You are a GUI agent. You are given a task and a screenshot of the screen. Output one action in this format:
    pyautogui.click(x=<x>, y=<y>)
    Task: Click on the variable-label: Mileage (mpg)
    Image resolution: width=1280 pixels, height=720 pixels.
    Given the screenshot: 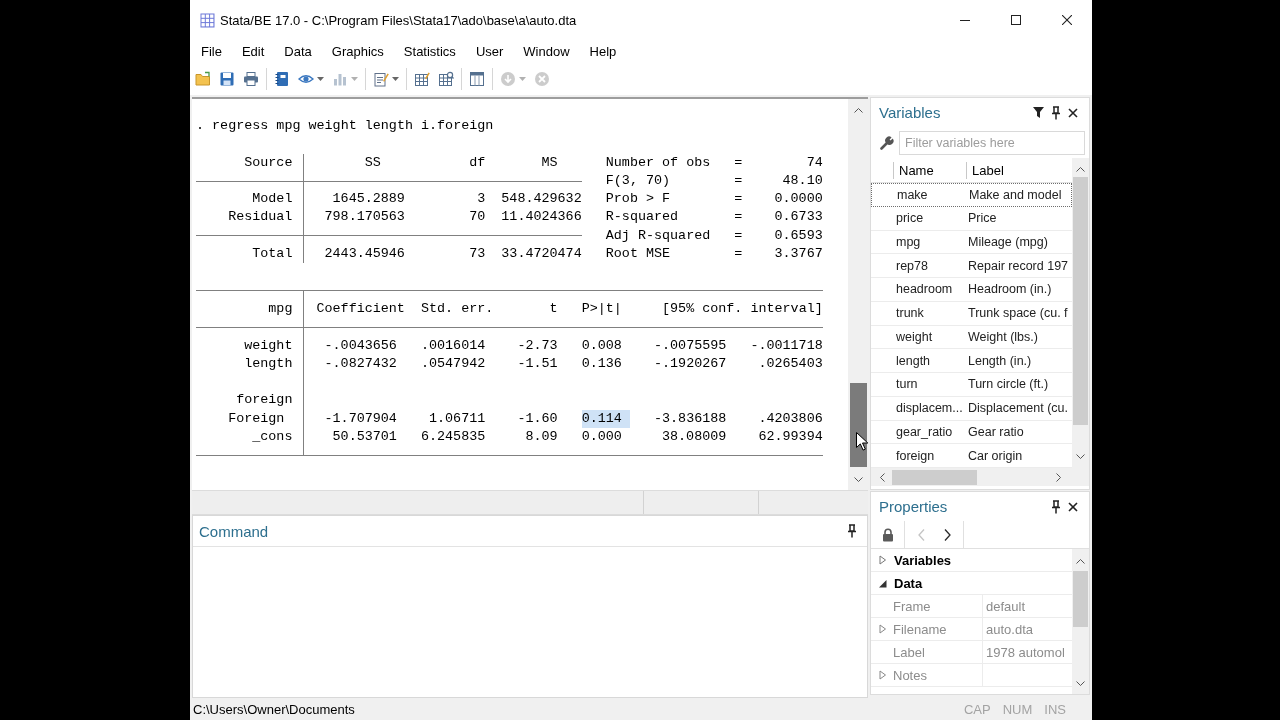 What is the action you would take?
    pyautogui.click(x=1008, y=241)
    